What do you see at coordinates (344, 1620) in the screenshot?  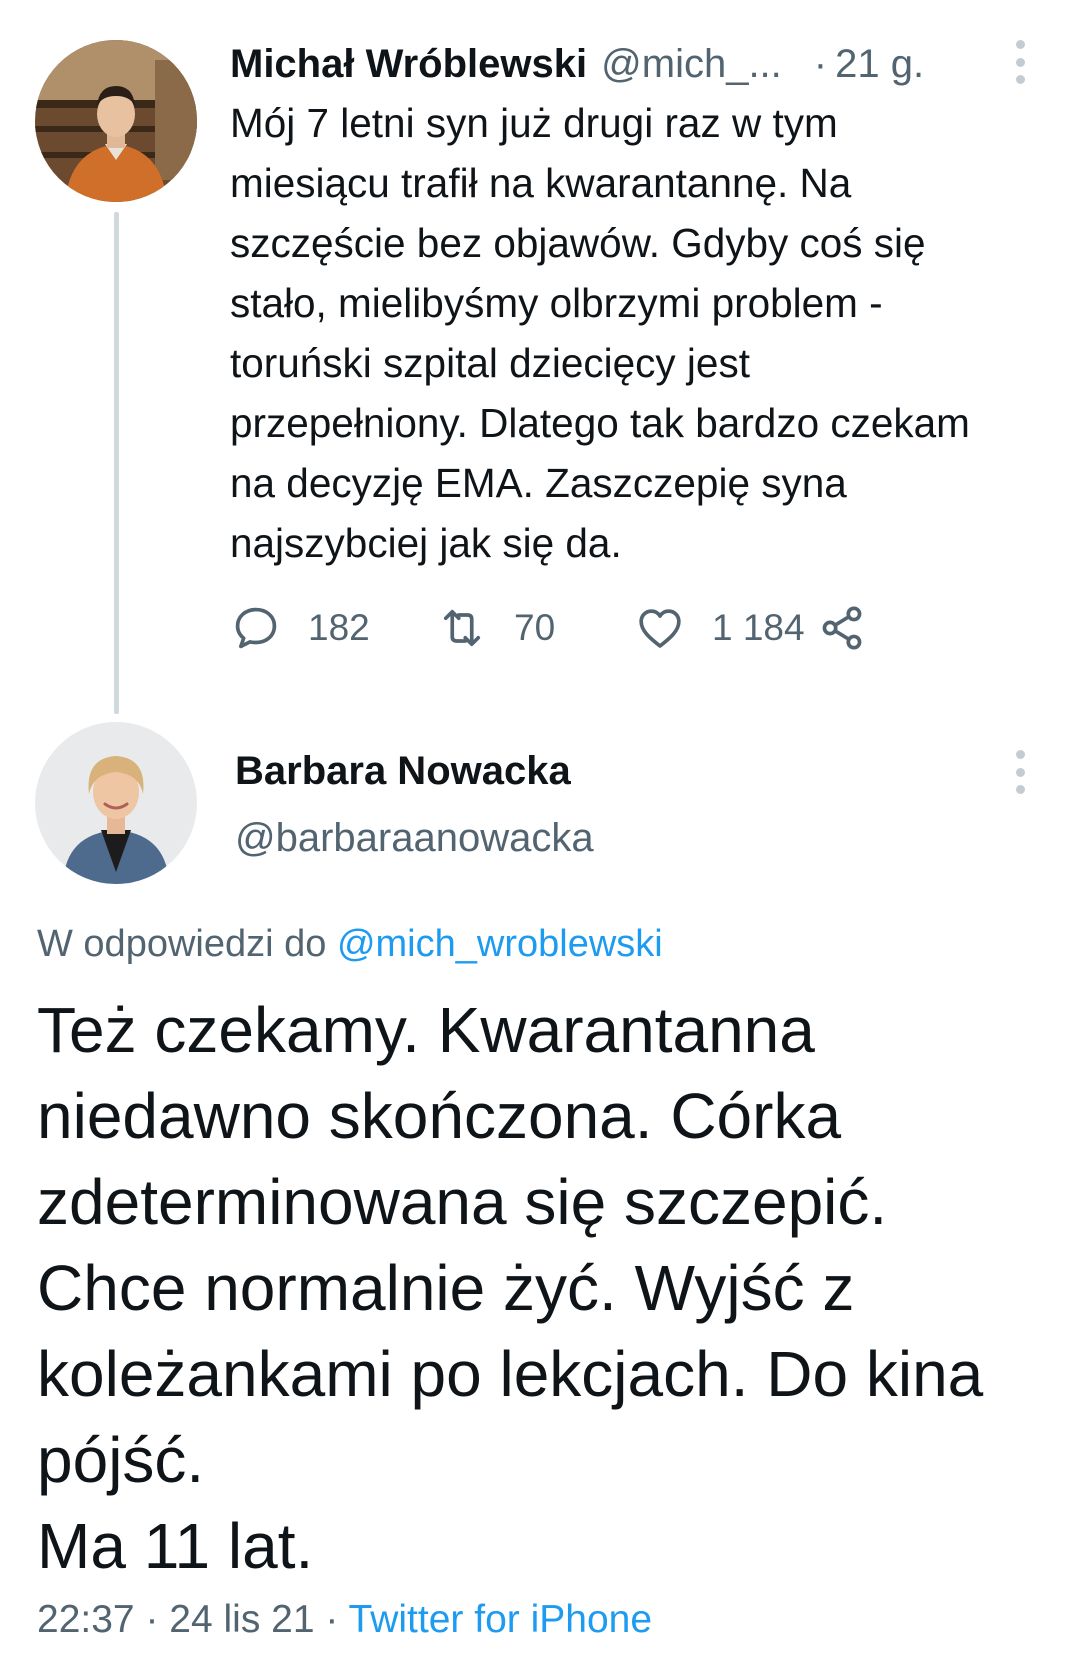 I see `tweet2-metadata: 22:37 · 24 lis 21 · Twitter for iPhone` at bounding box center [344, 1620].